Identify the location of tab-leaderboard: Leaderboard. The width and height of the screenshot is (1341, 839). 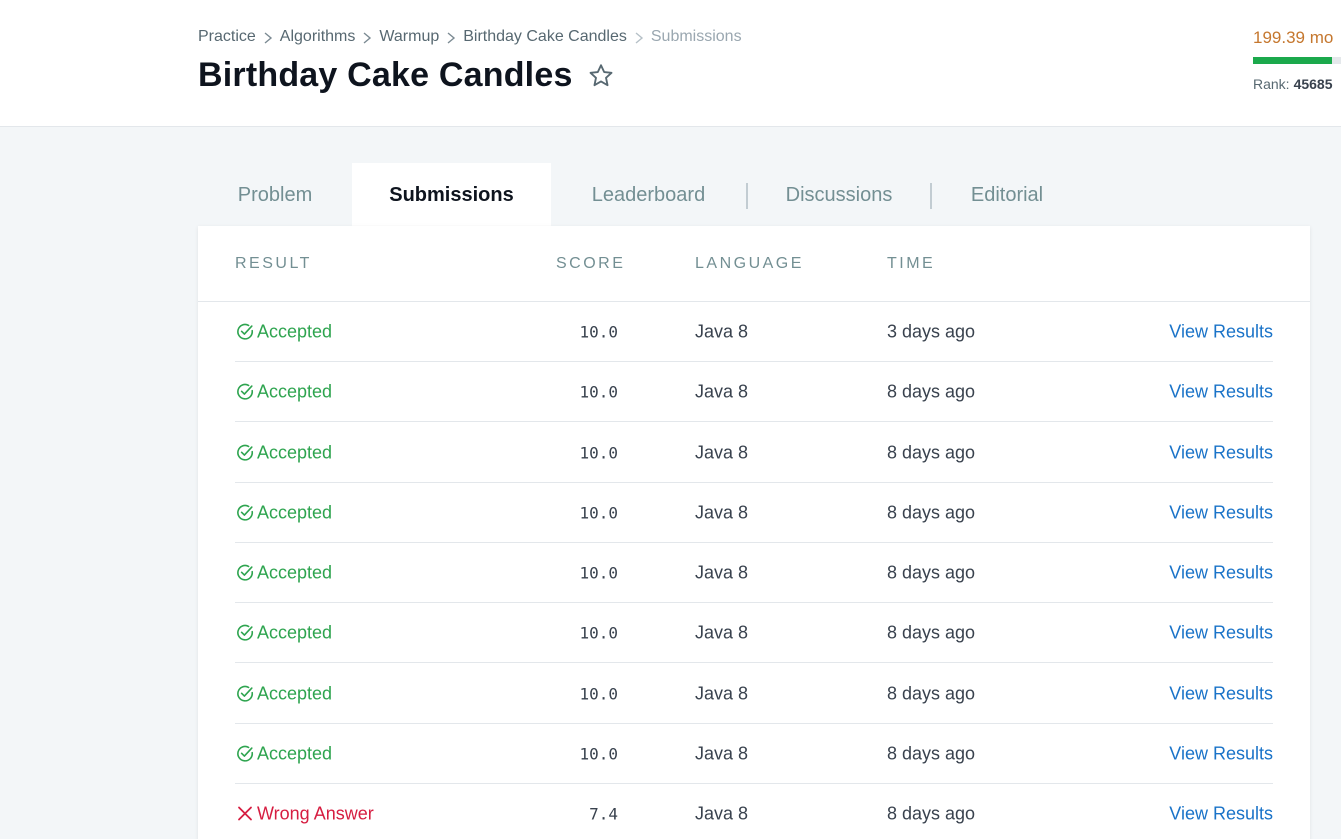
(648, 195).